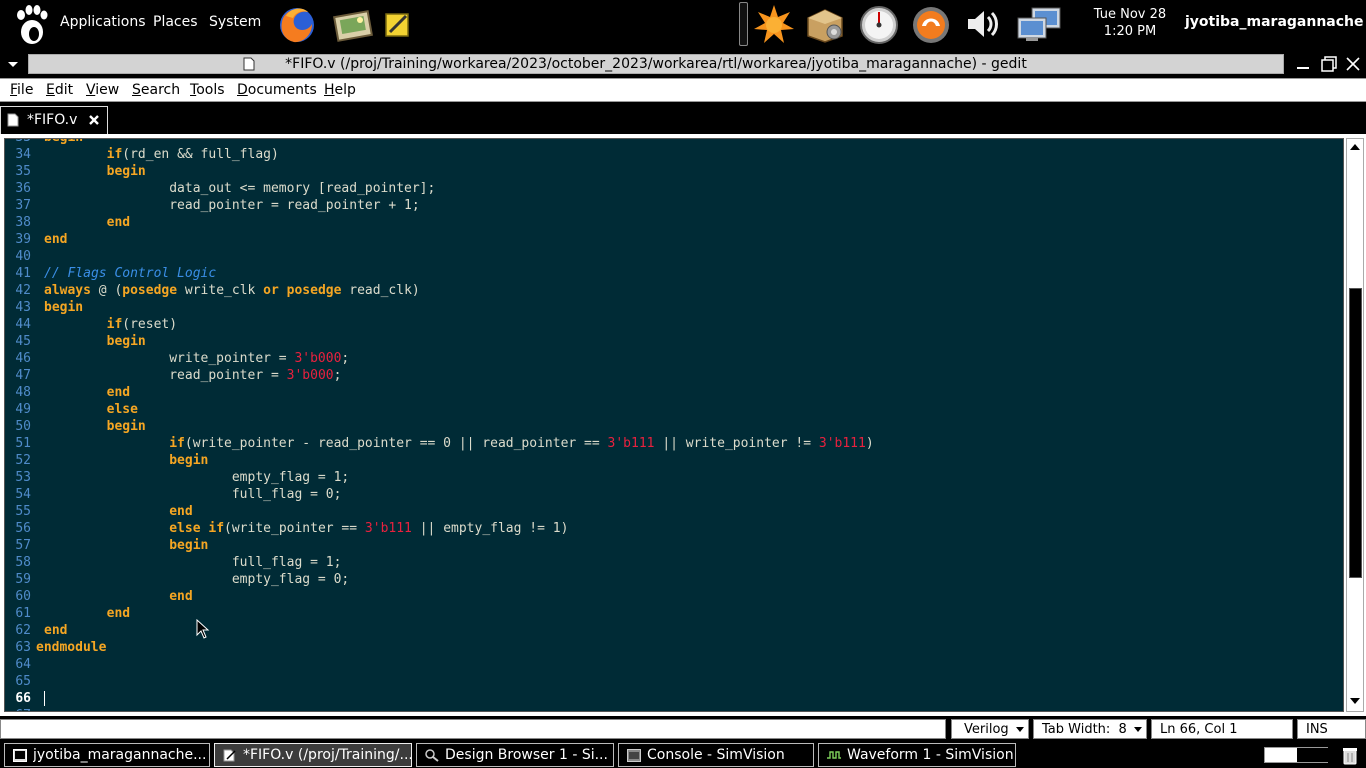  I want to click on code-line: 64, so click(674, 664).